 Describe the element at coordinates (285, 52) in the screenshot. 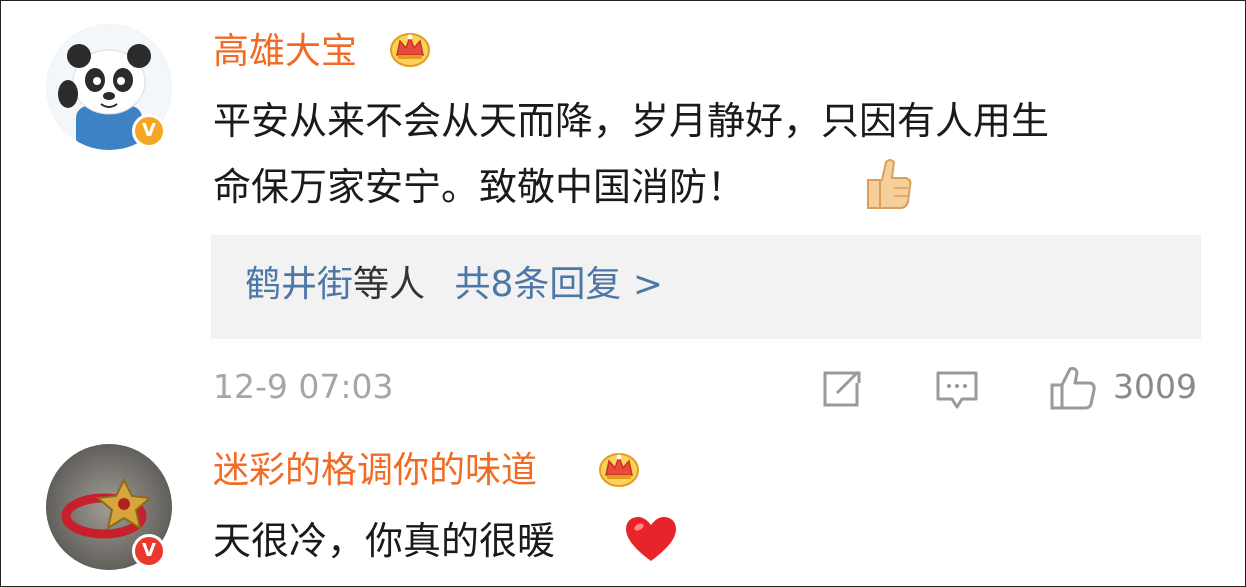

I see `comment-username: 高雄大宝` at that location.